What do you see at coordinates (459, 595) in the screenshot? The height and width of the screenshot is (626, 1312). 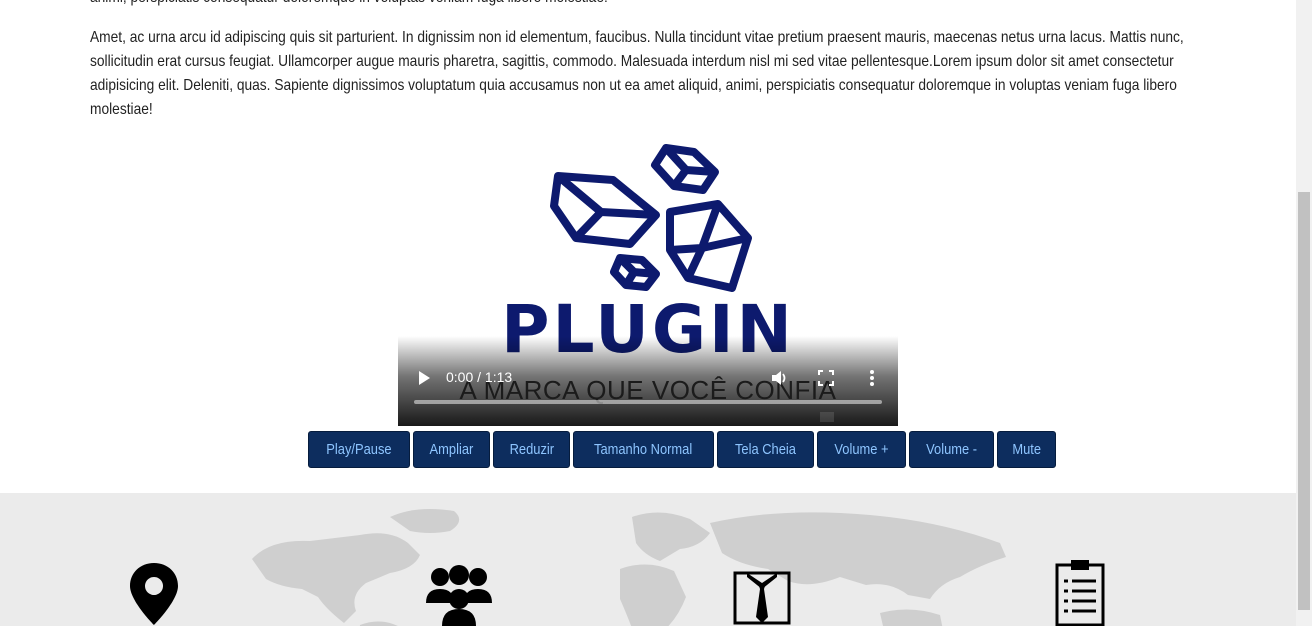 I see `users-group-icon` at bounding box center [459, 595].